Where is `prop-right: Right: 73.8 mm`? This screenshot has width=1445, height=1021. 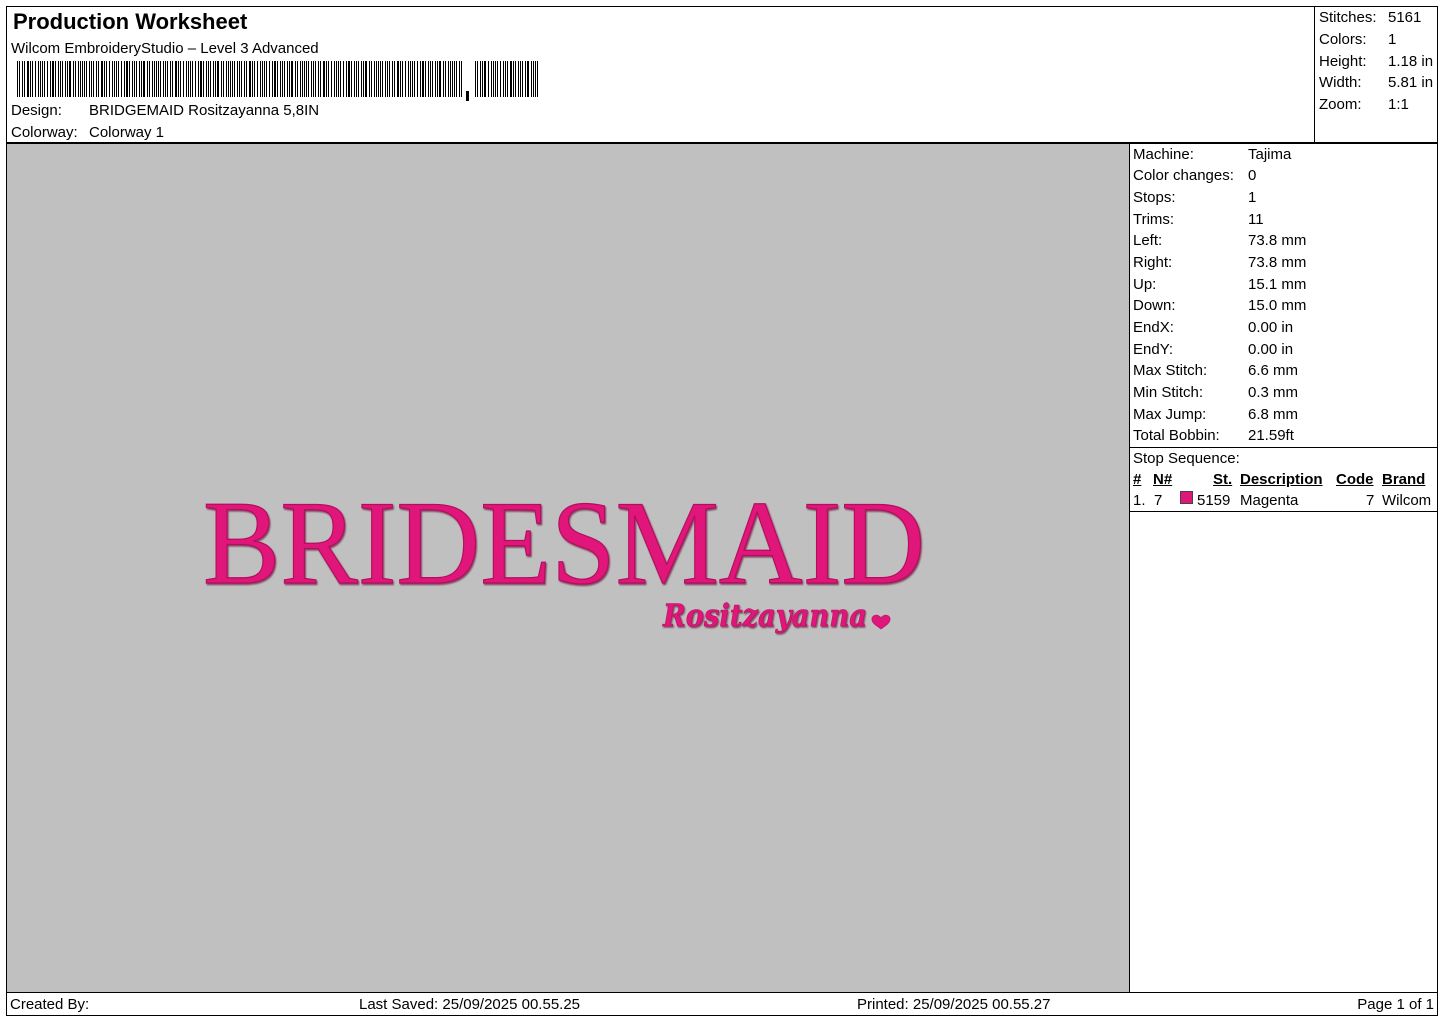 prop-right: Right: 73.8 mm is located at coordinates (1219, 262).